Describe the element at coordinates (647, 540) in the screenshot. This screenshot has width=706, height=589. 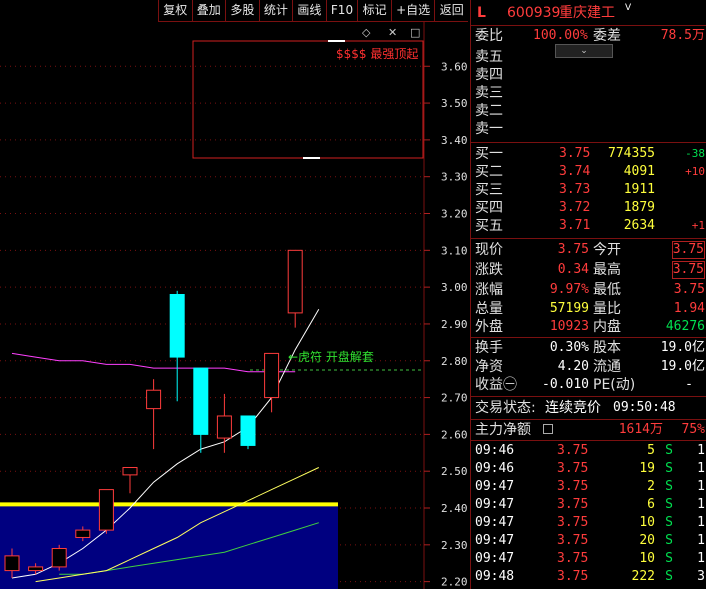
I see `tick-volume: 20` at that location.